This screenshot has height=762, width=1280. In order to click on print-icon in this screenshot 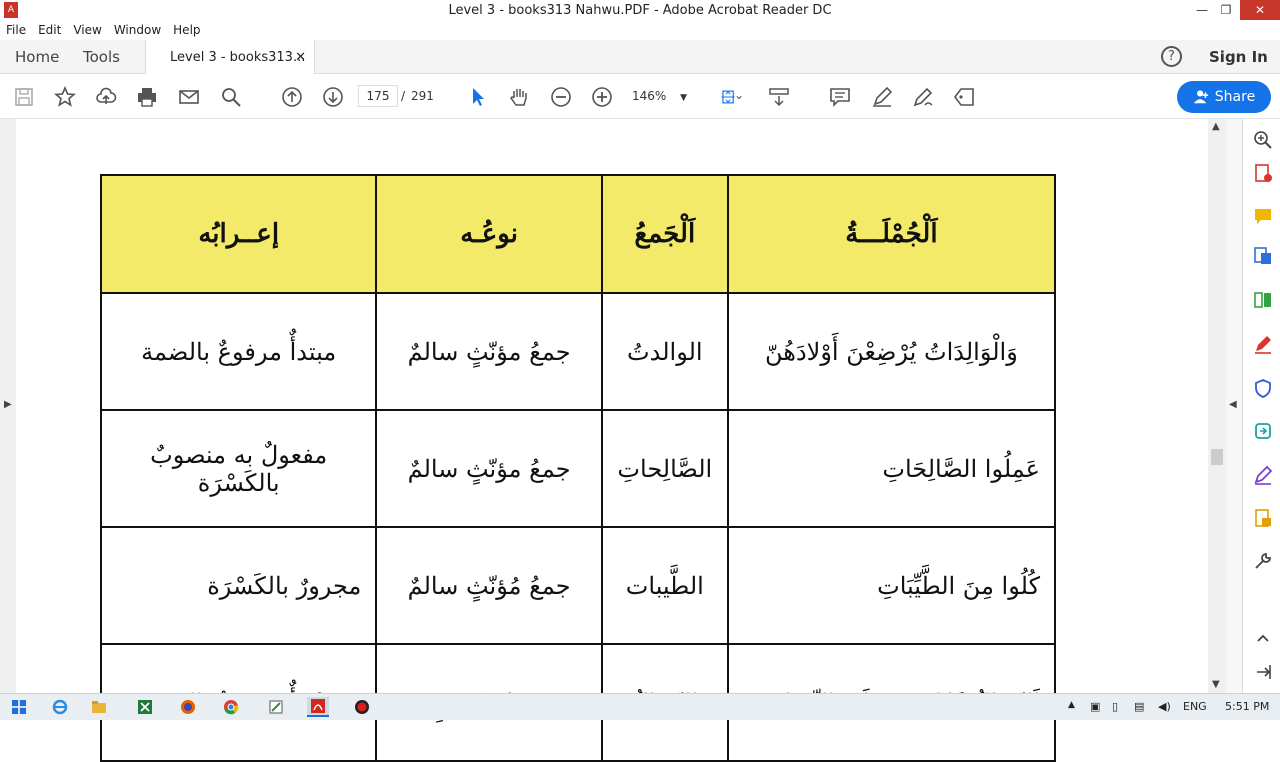, I will do `click(147, 97)`.